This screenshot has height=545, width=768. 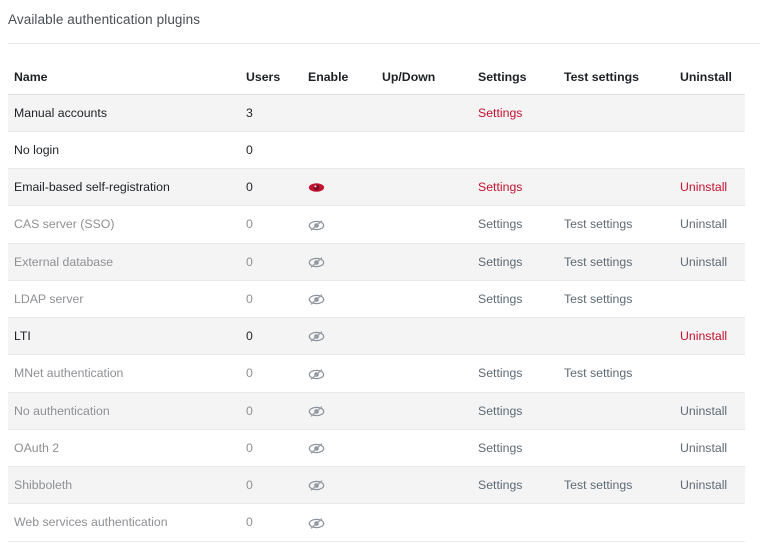 What do you see at coordinates (271, 113) in the screenshot?
I see `cell-user-count: 3` at bounding box center [271, 113].